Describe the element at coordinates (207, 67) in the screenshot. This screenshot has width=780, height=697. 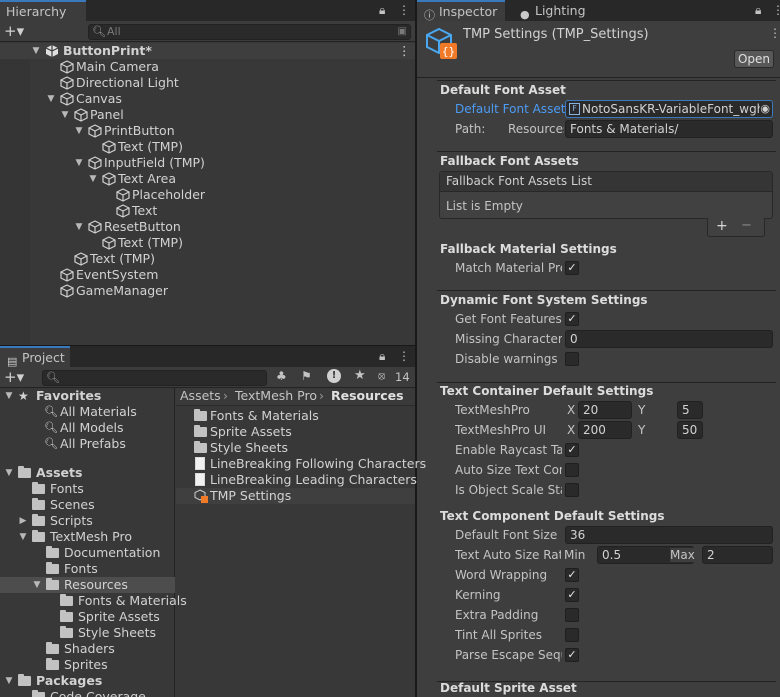
I see `hierarchy-item: Main Camera` at that location.